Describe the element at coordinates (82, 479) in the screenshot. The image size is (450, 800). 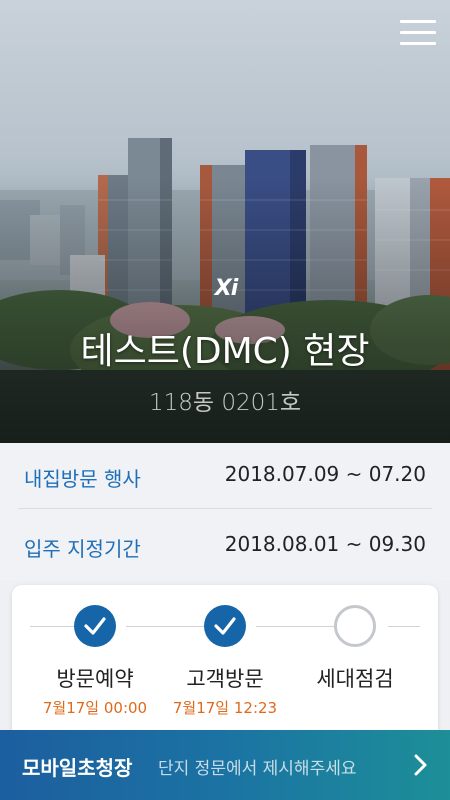
I see `visit-event-label: 내집방문 행사` at that location.